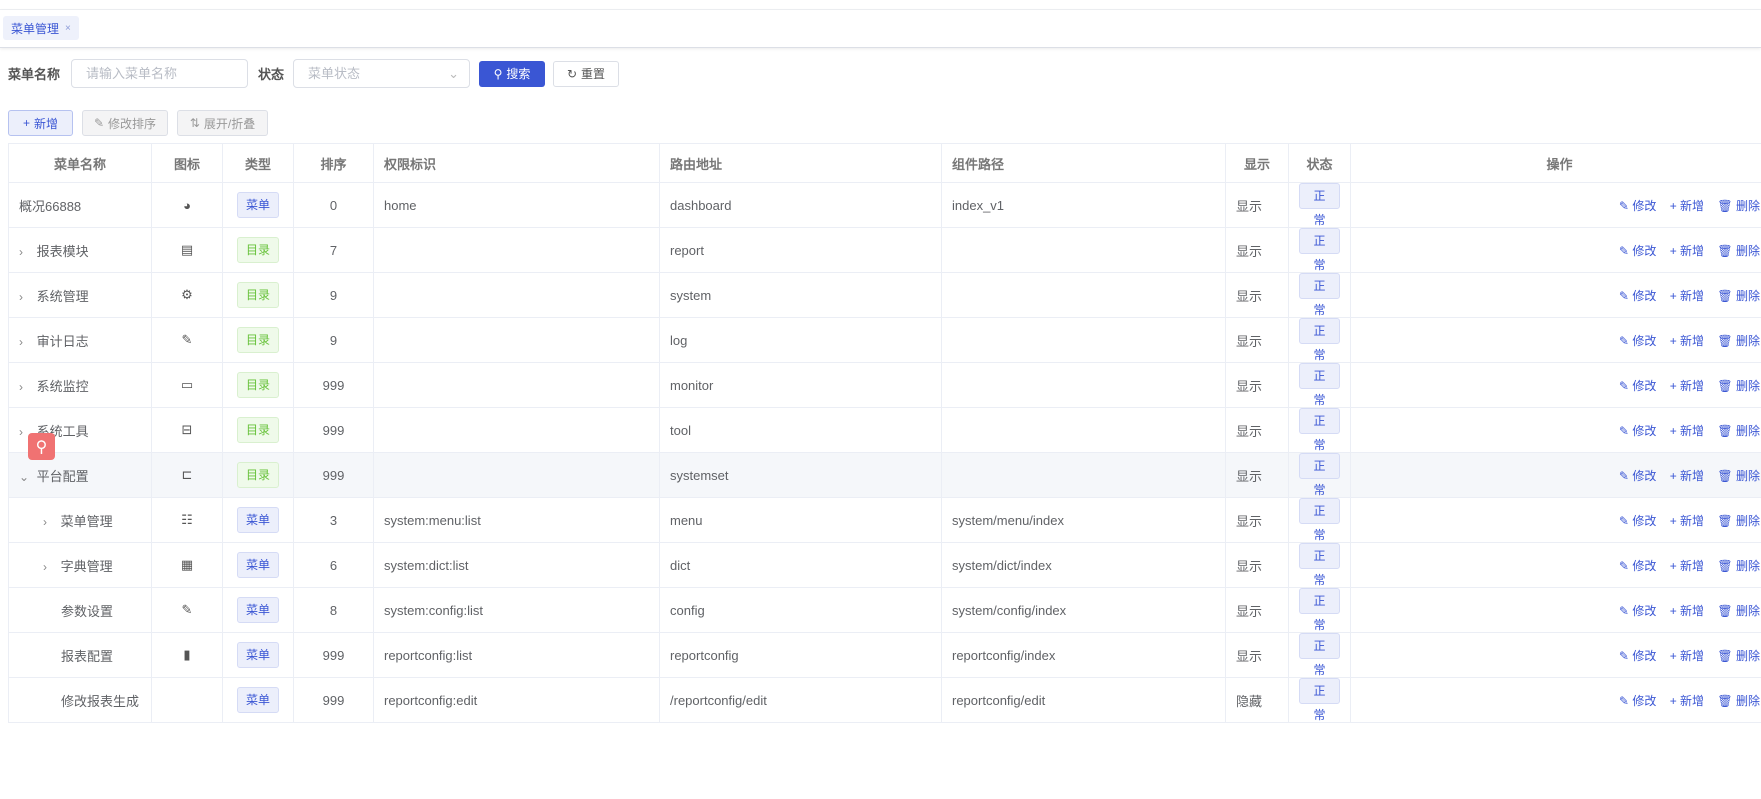 This screenshot has width=1761, height=799. I want to click on status-badge: 正常, so click(1319, 205).